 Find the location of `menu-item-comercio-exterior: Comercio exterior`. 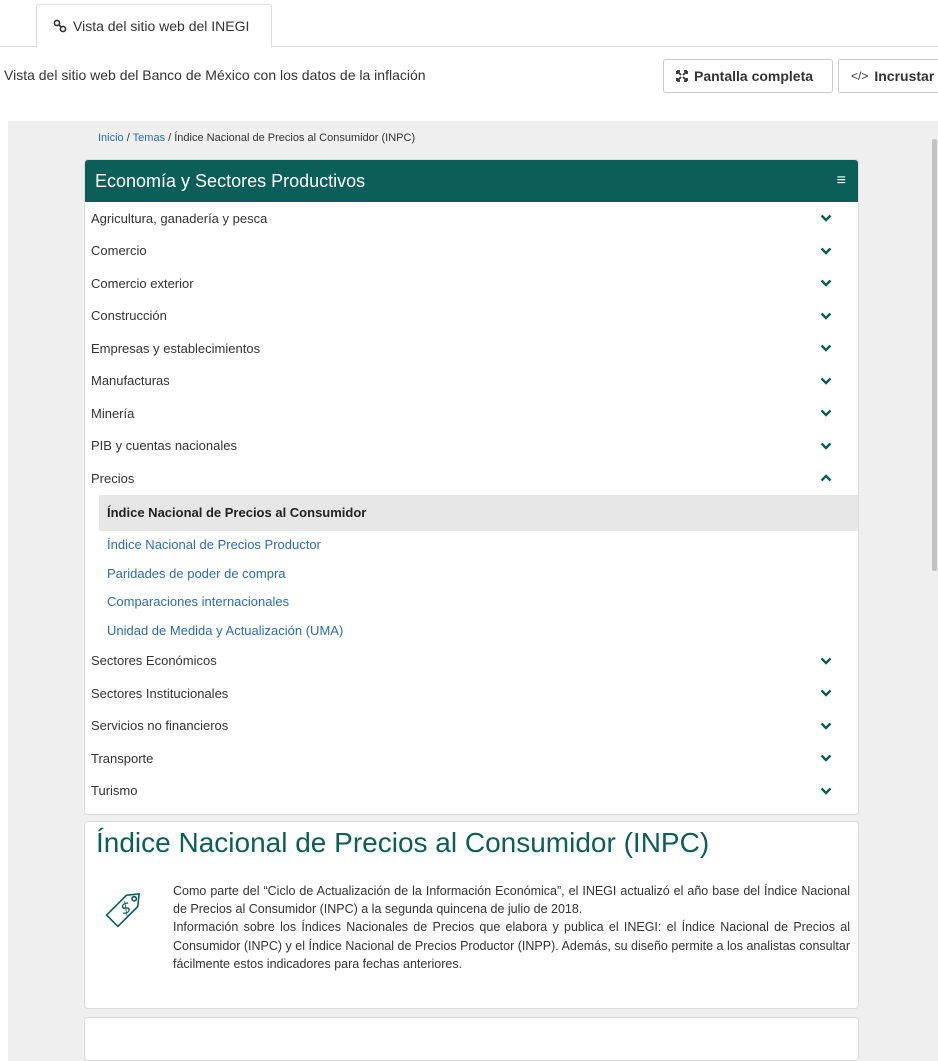

menu-item-comercio-exterior: Comercio exterior is located at coordinates (471, 283).